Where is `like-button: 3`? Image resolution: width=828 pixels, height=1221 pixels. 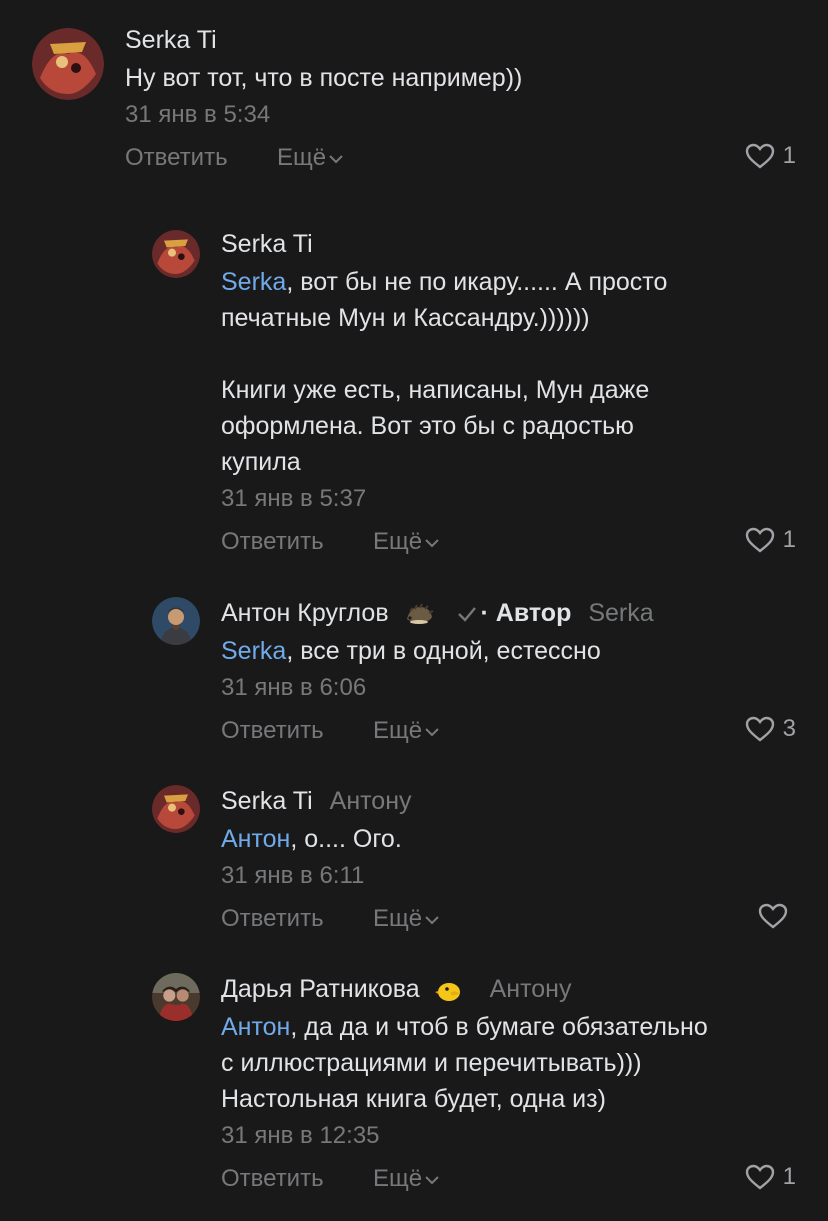 like-button: 3 is located at coordinates (770, 729).